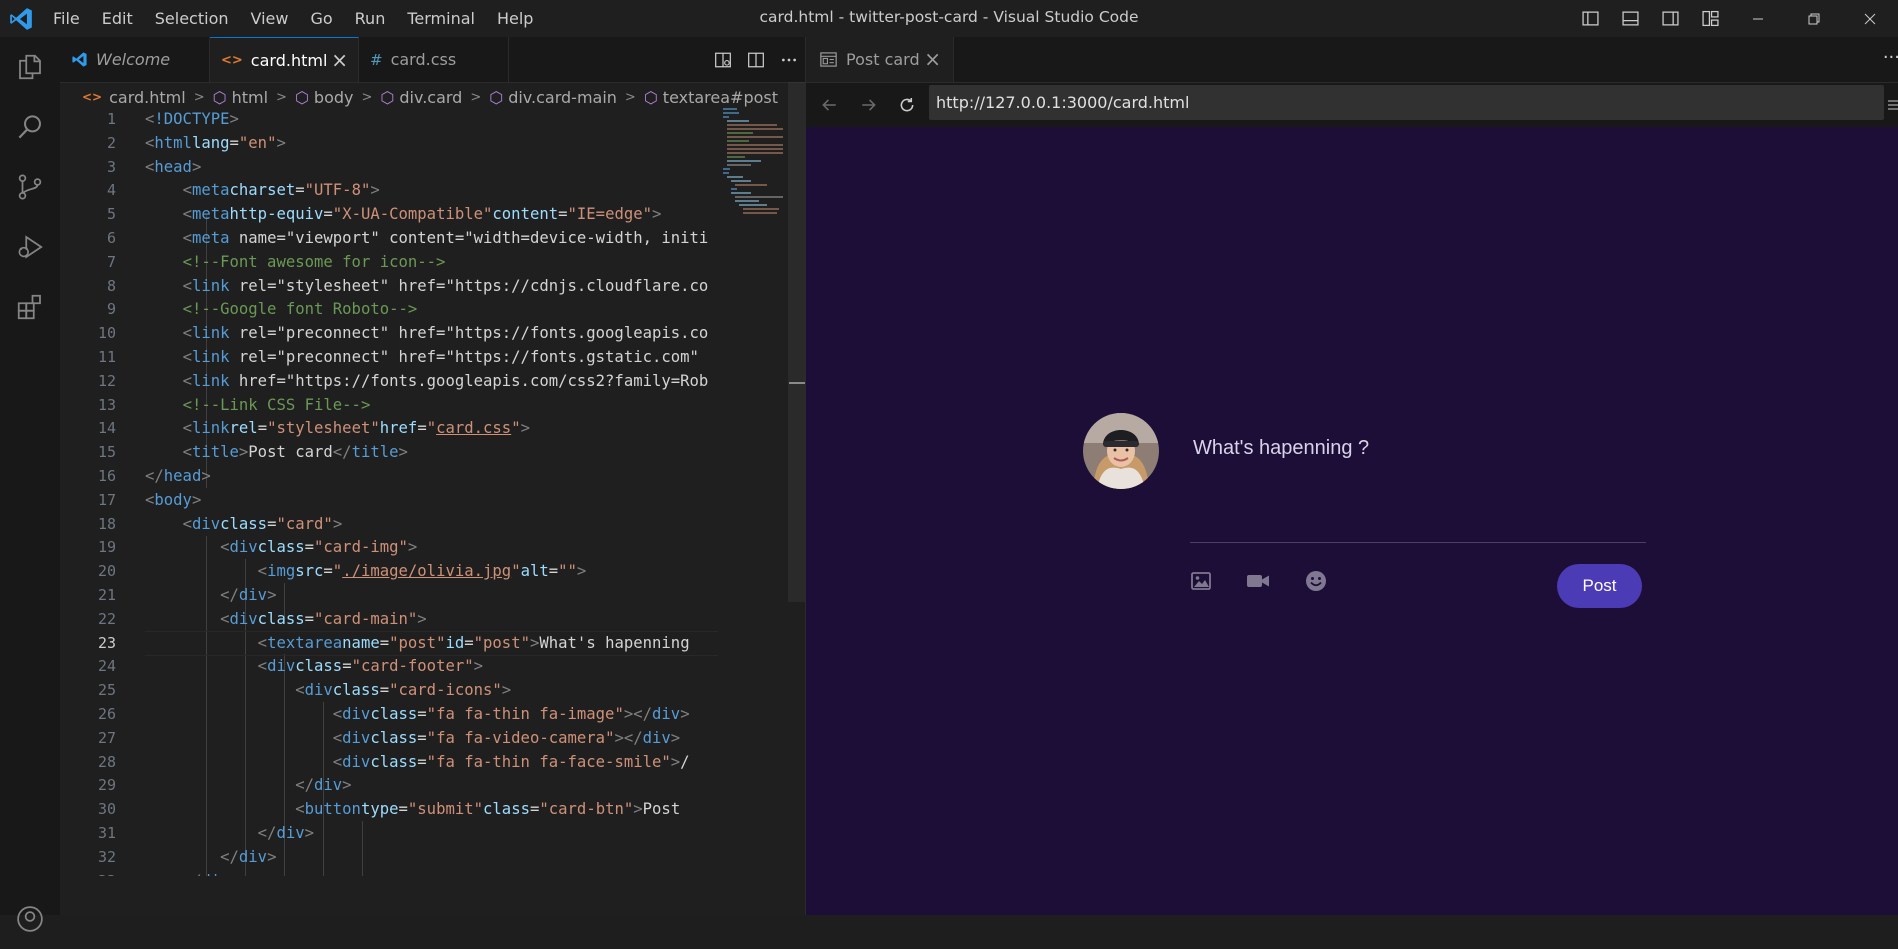 The height and width of the screenshot is (949, 1898). Describe the element at coordinates (111, 261) in the screenshot. I see `line-number: 7` at that location.